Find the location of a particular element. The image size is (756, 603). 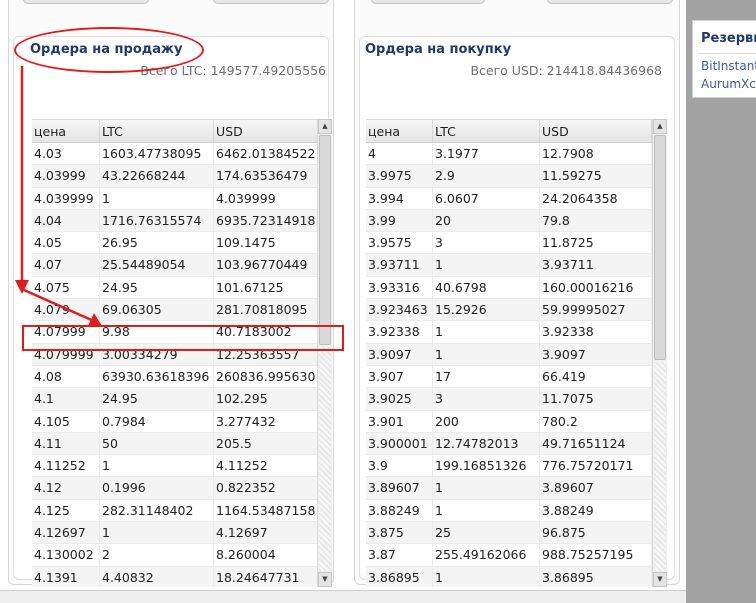

table-row: 3.93316 40.6798 160.00016216 is located at coordinates (509, 288).